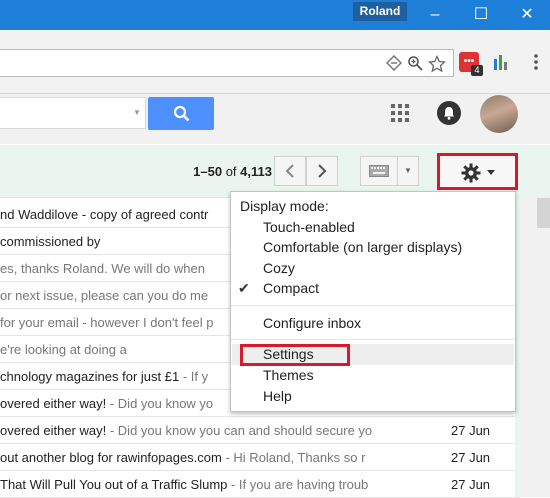 Image resolution: width=550 pixels, height=498 pixels. I want to click on menu-item-comfortable: Comfortable (on larger displays), so click(362, 247).